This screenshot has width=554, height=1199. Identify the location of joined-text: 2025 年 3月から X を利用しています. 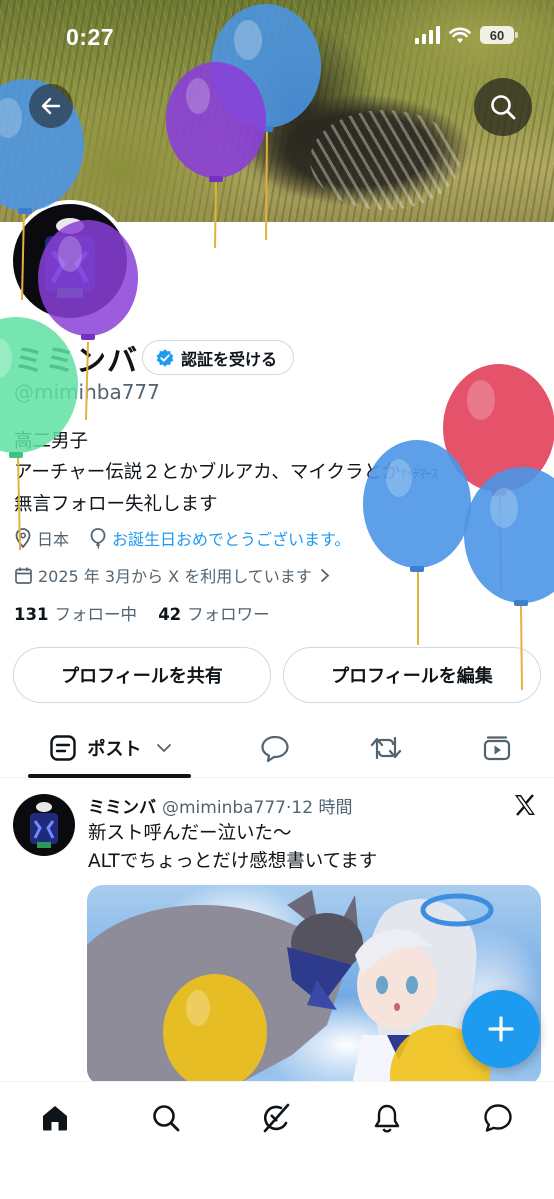
(175, 576).